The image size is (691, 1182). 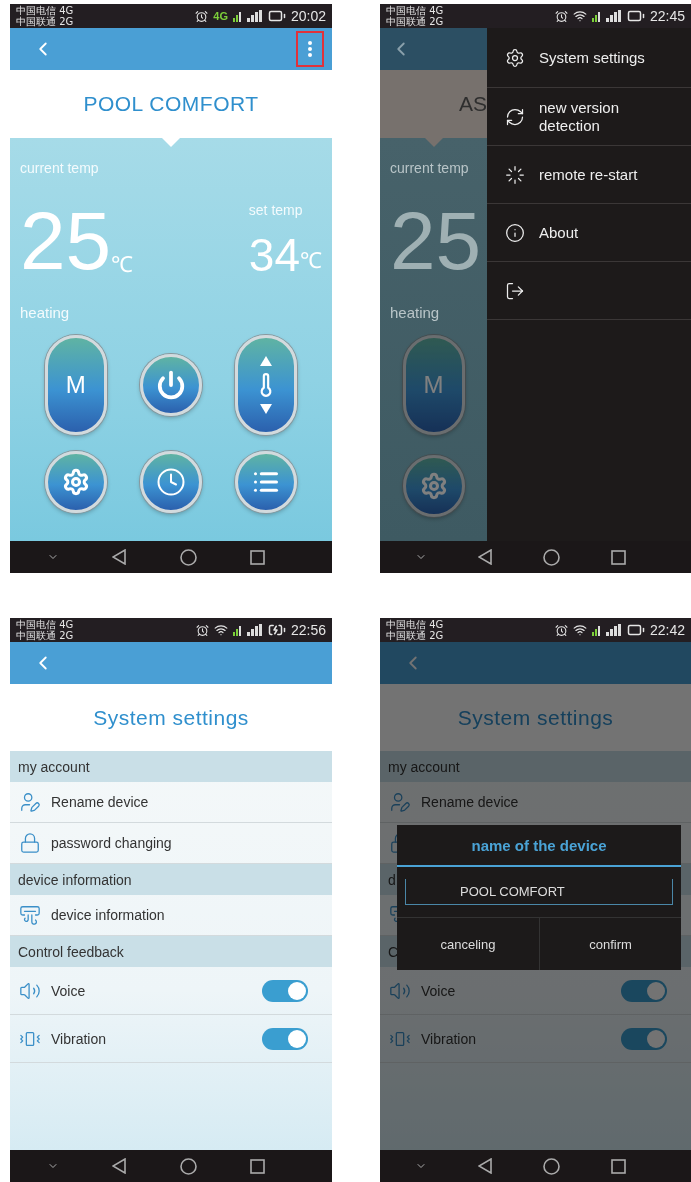 I want to click on dialog-button: canceling, so click(x=468, y=944).